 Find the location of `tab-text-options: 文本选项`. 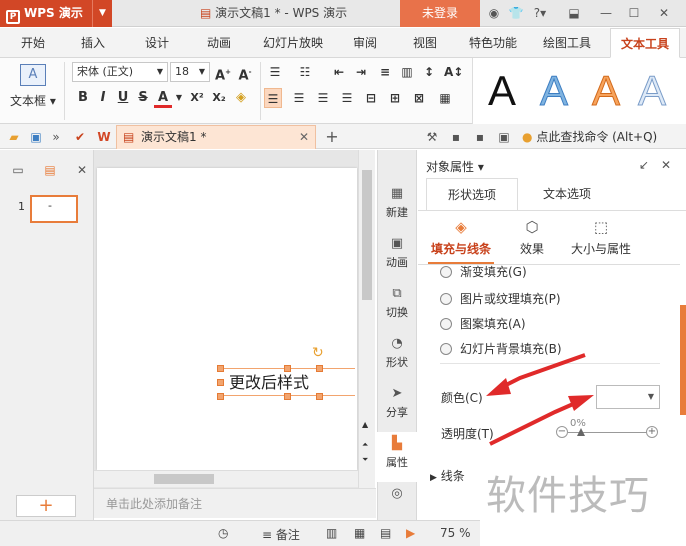

tab-text-options: 文本选项 is located at coordinates (567, 194).